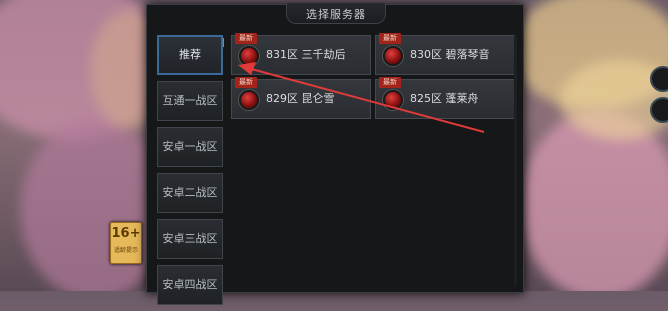 The height and width of the screenshot is (311, 668). What do you see at coordinates (306, 54) in the screenshot?
I see `server-label: 831区 三千劫后` at bounding box center [306, 54].